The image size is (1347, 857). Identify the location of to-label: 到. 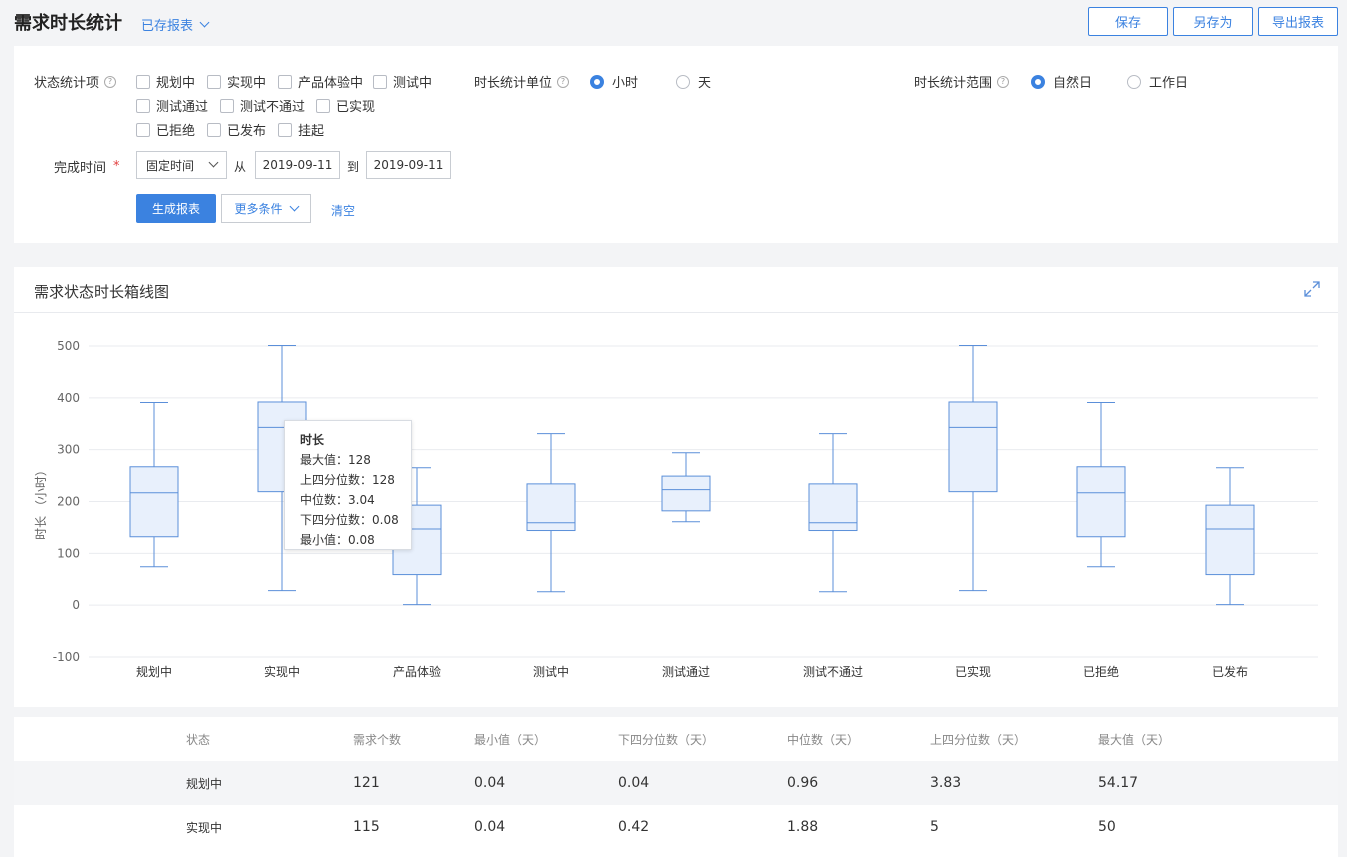
(353, 167).